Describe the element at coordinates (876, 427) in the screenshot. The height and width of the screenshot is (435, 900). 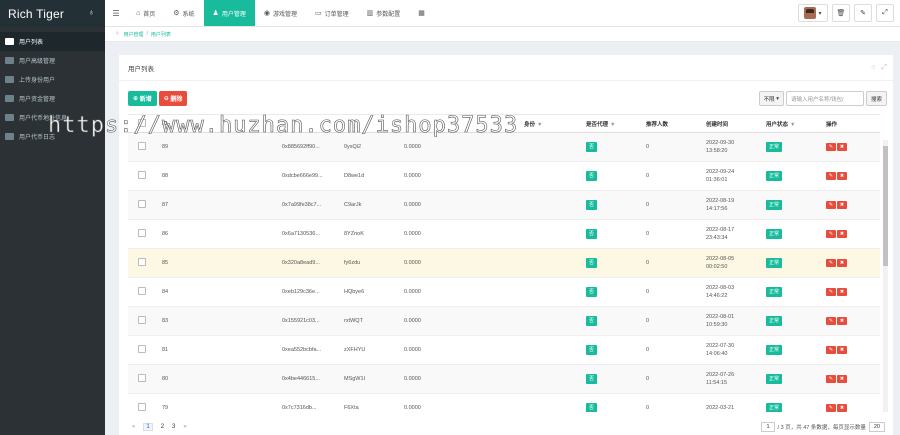
I see `per-page-select: 20` at that location.